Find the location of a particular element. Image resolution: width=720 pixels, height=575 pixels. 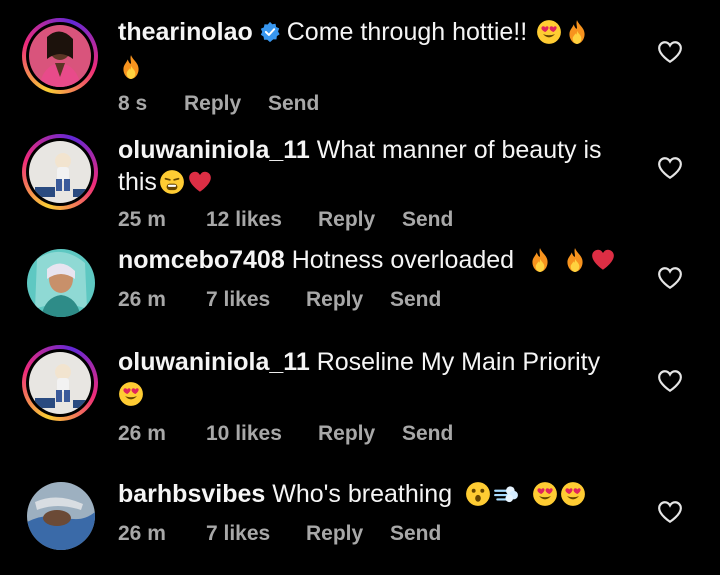

comment-meta: 8 s Reply Send is located at coordinates (218, 104).